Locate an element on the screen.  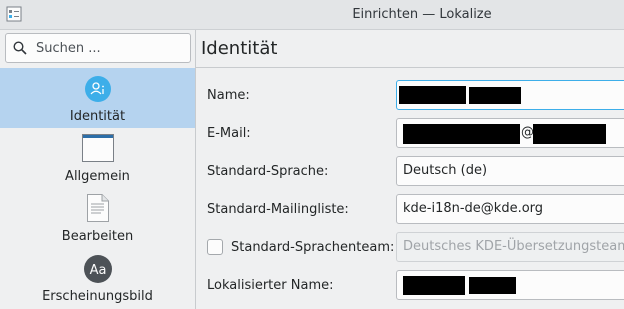
sidebar-item-label: Allgemein is located at coordinates (97, 176).